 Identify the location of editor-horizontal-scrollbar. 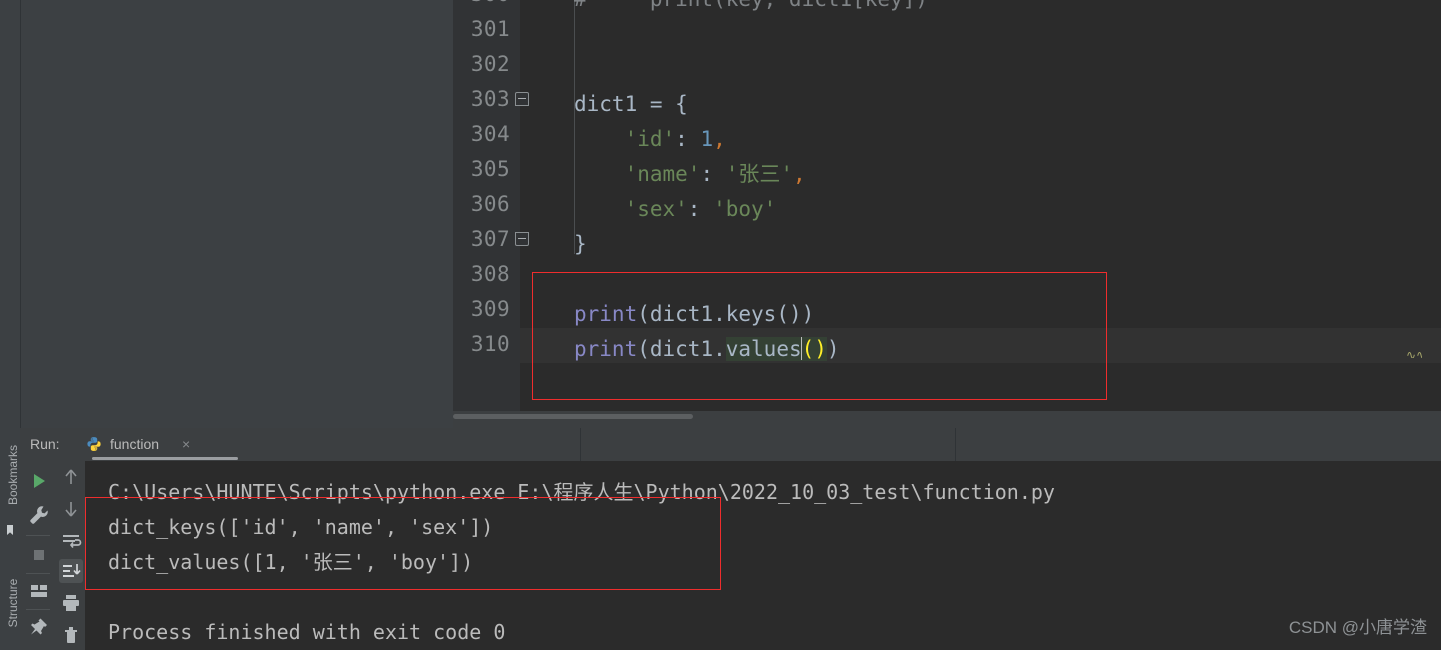
(573, 416).